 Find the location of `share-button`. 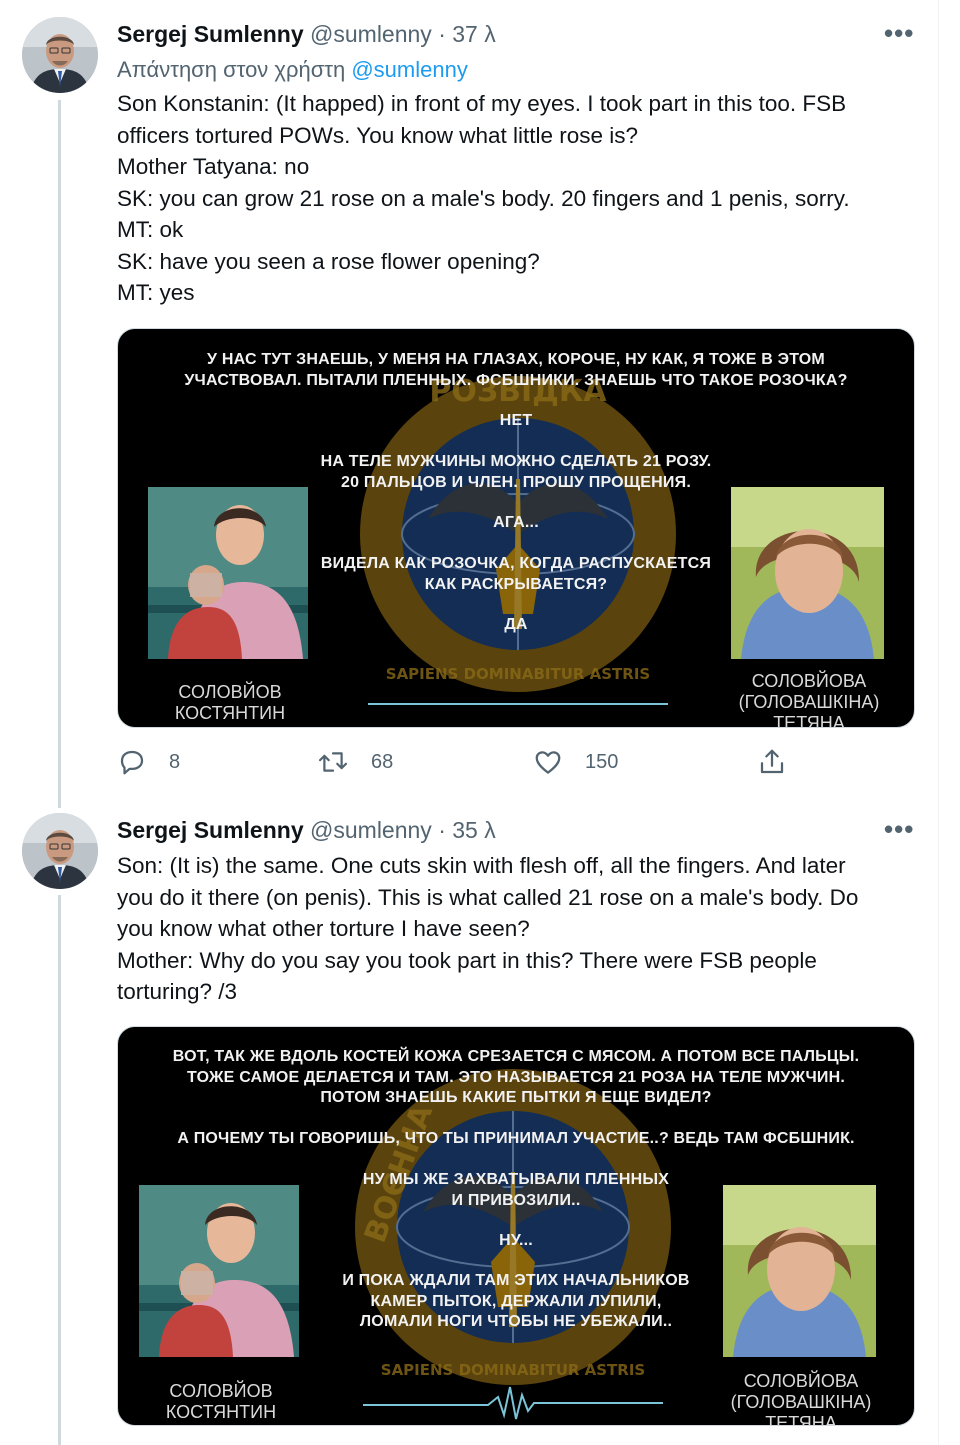

share-button is located at coordinates (783, 762).